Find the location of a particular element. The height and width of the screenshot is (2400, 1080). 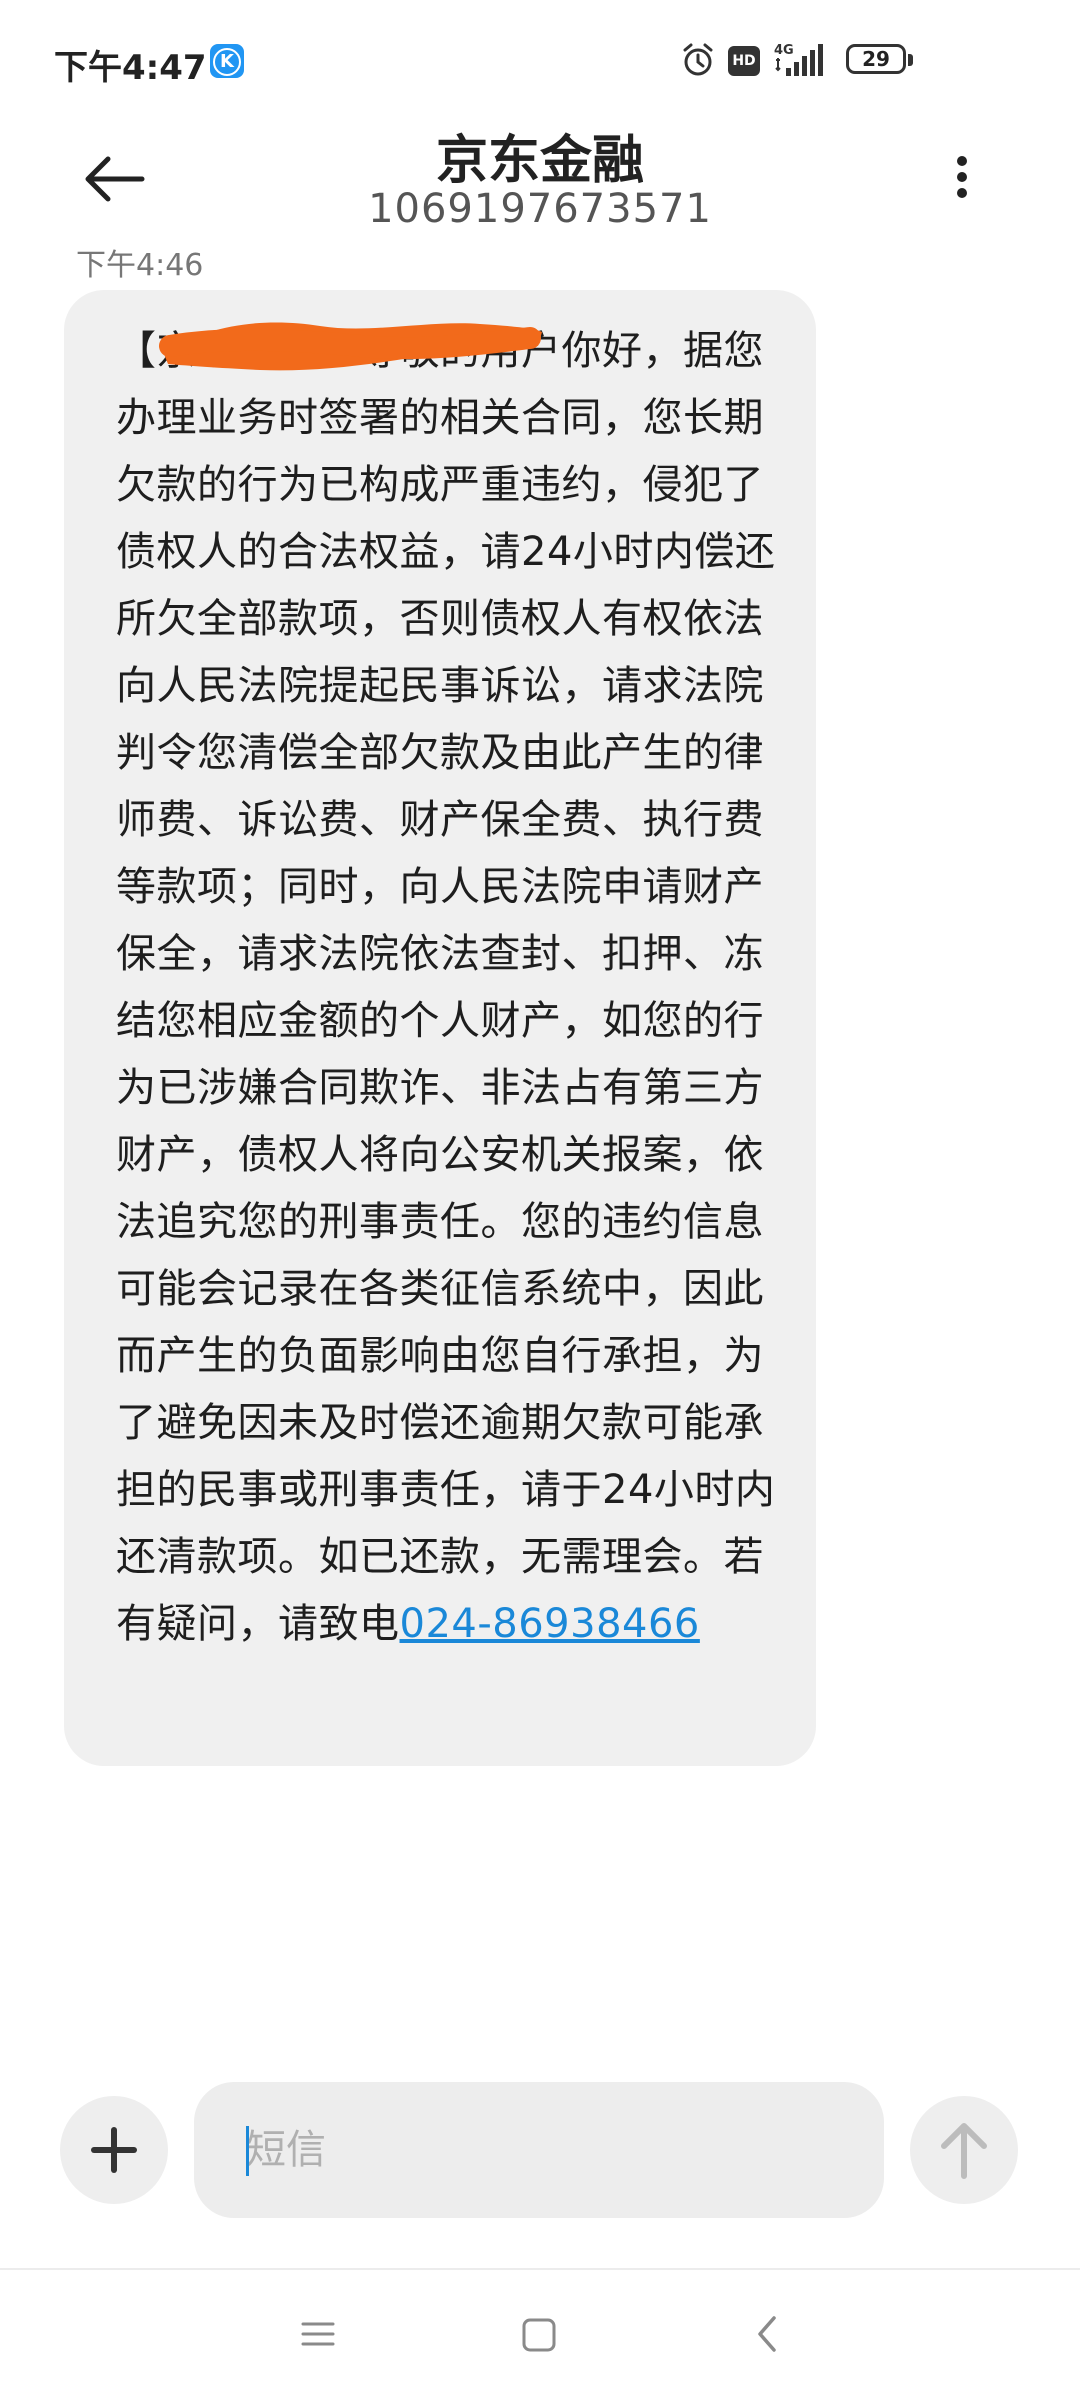

contact-number: 1069197673571 is located at coordinates (540, 209).